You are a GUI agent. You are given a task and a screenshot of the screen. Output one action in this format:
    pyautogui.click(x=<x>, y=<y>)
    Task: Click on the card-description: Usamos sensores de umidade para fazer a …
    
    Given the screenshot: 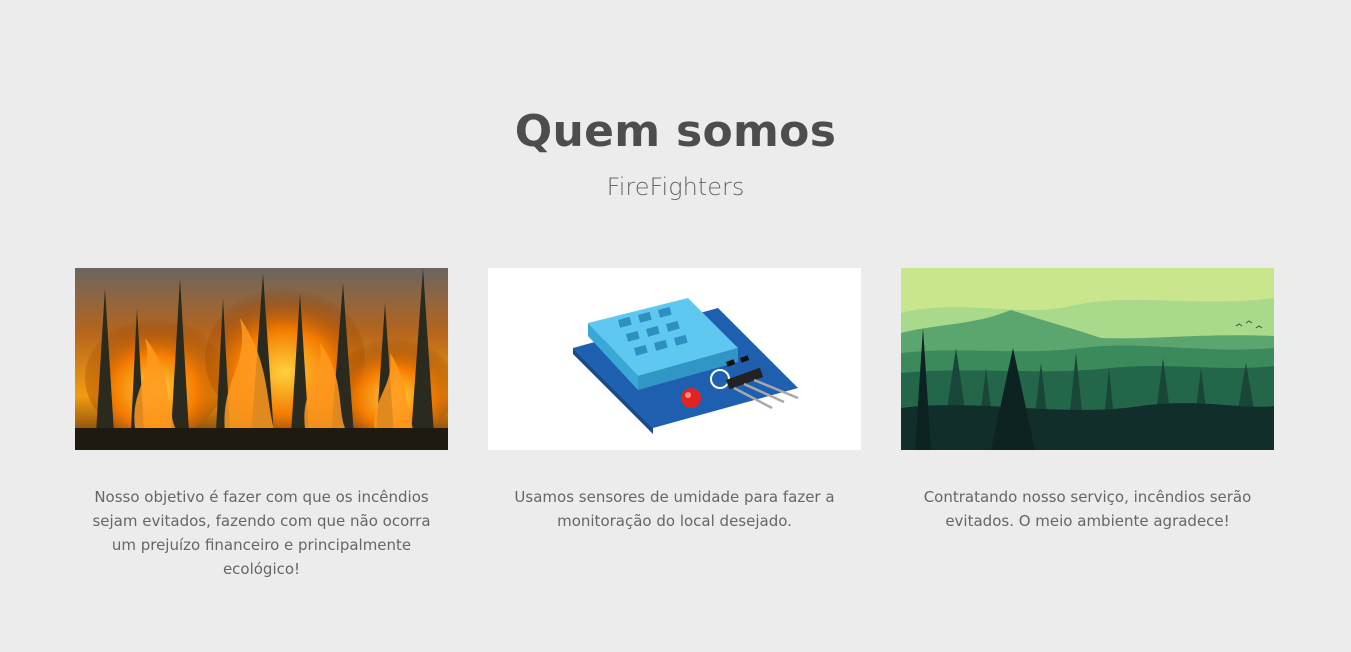 What is the action you would take?
    pyautogui.click(x=674, y=509)
    